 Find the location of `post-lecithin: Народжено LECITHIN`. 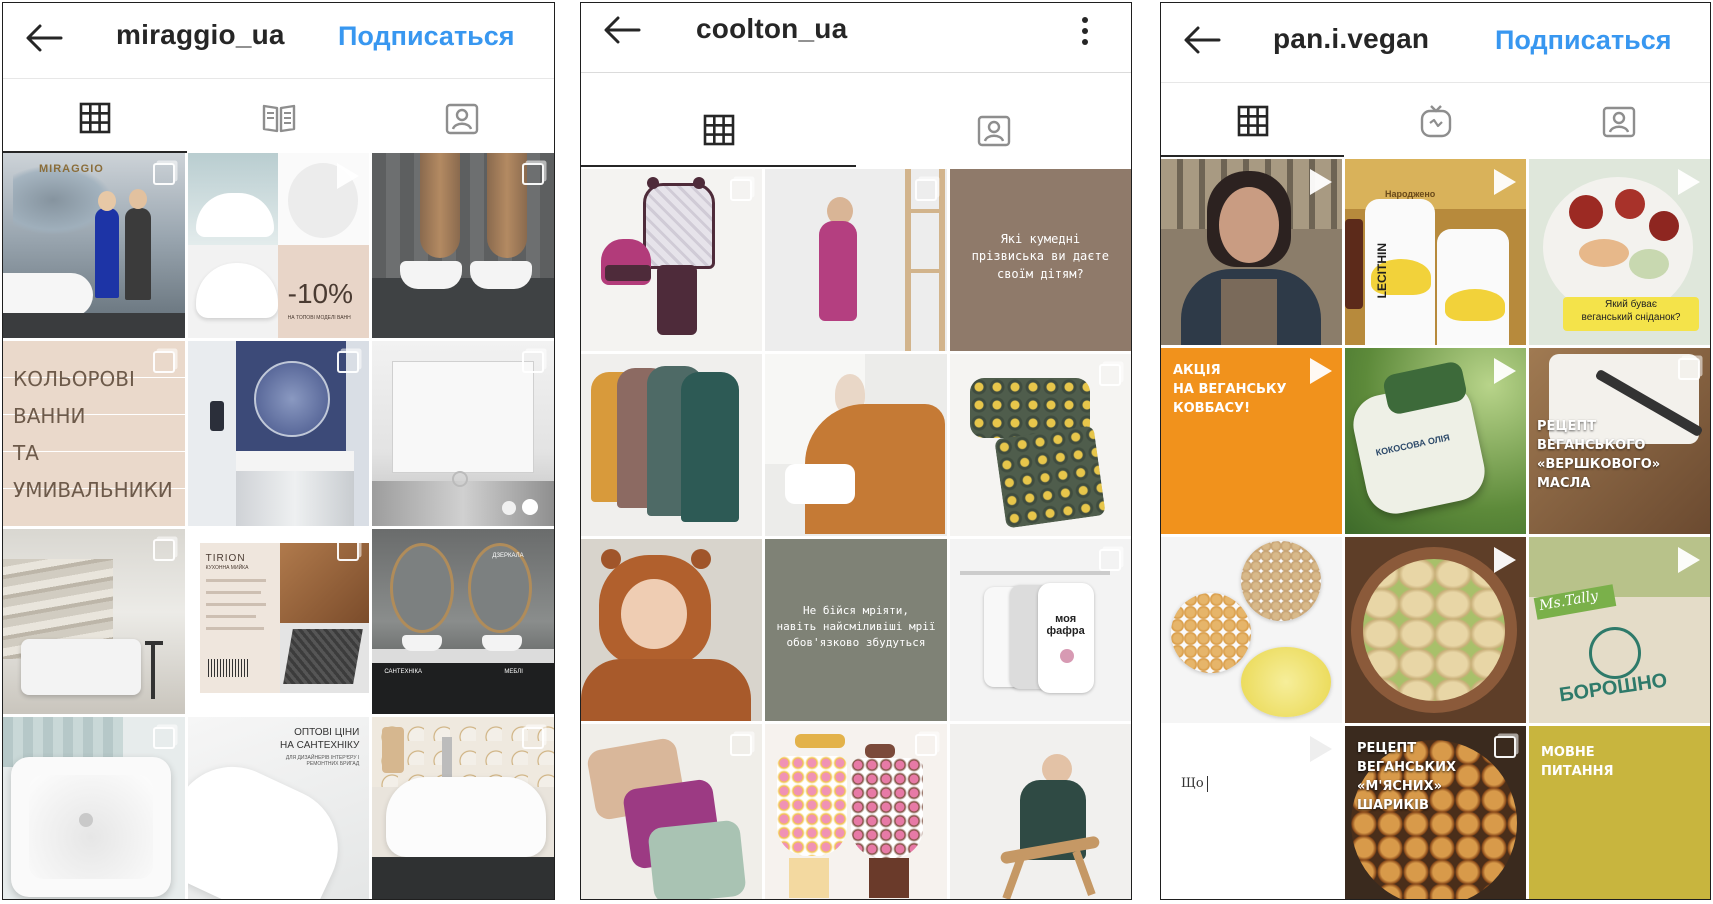

post-lecithin: Народжено LECITHIN is located at coordinates (1435, 252).